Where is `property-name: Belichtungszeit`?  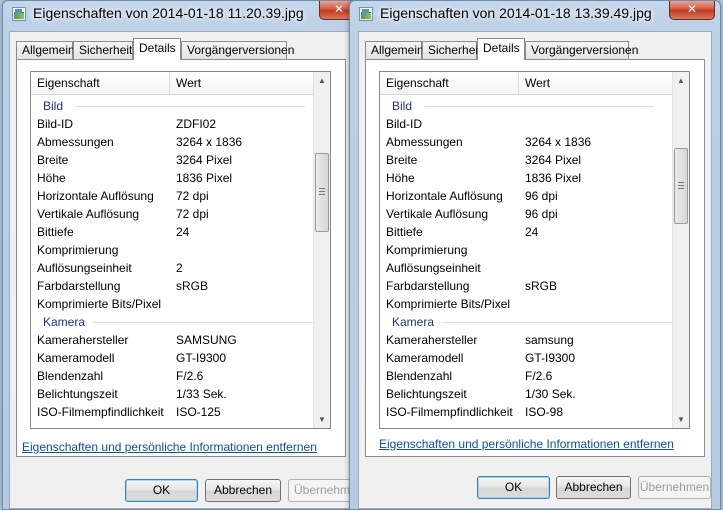 property-name: Belichtungszeit is located at coordinates (77, 394).